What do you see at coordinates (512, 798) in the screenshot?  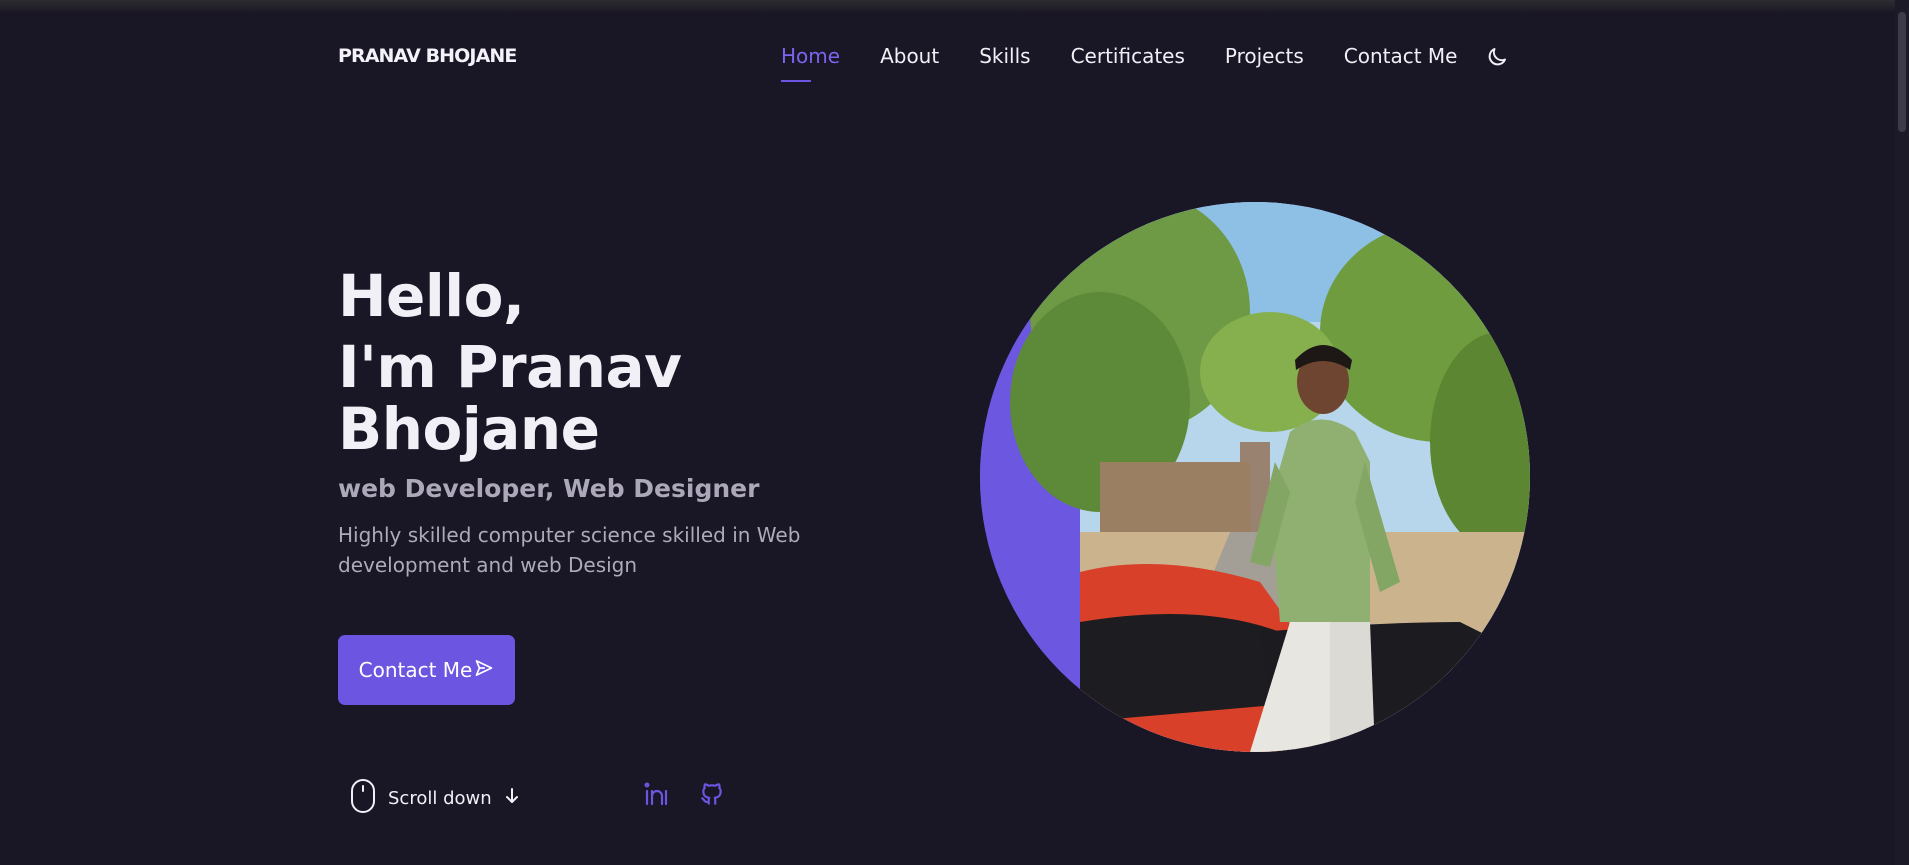 I see `arrow-down-icon` at bounding box center [512, 798].